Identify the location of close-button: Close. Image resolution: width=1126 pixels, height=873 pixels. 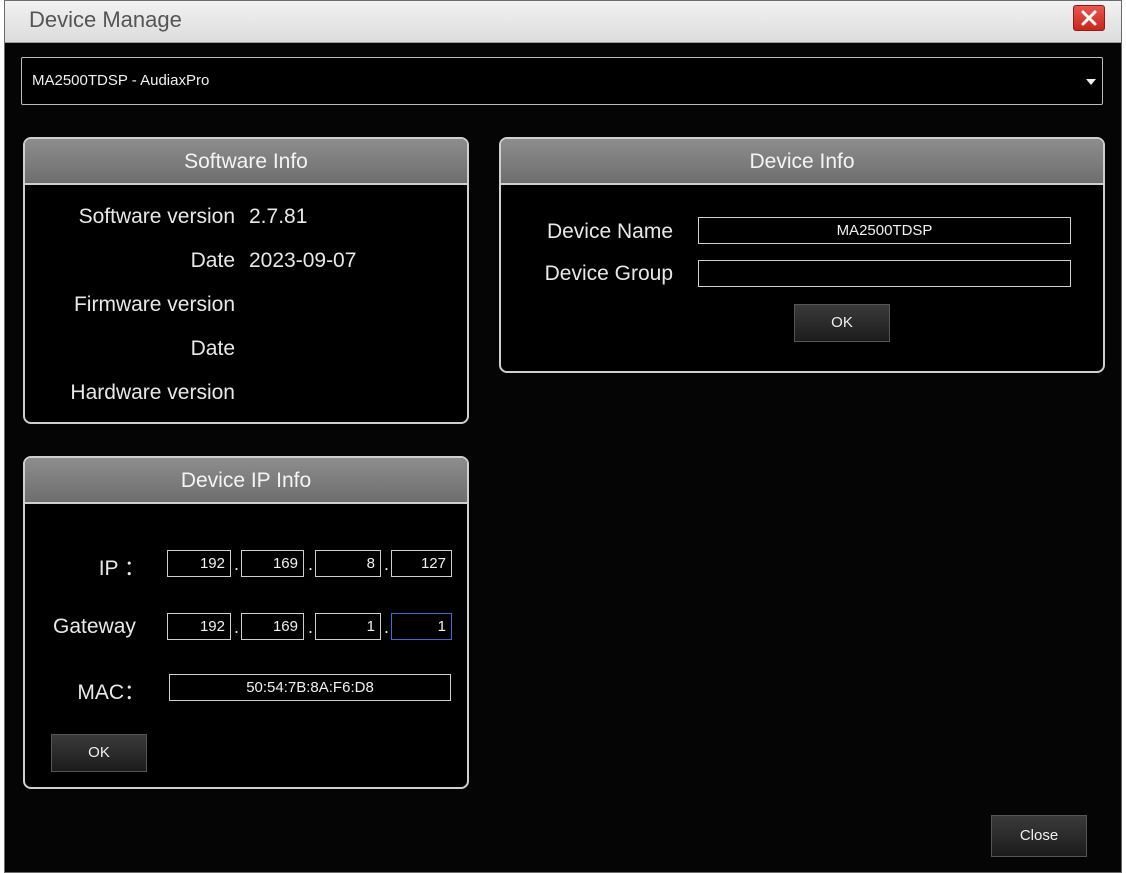
(1039, 836).